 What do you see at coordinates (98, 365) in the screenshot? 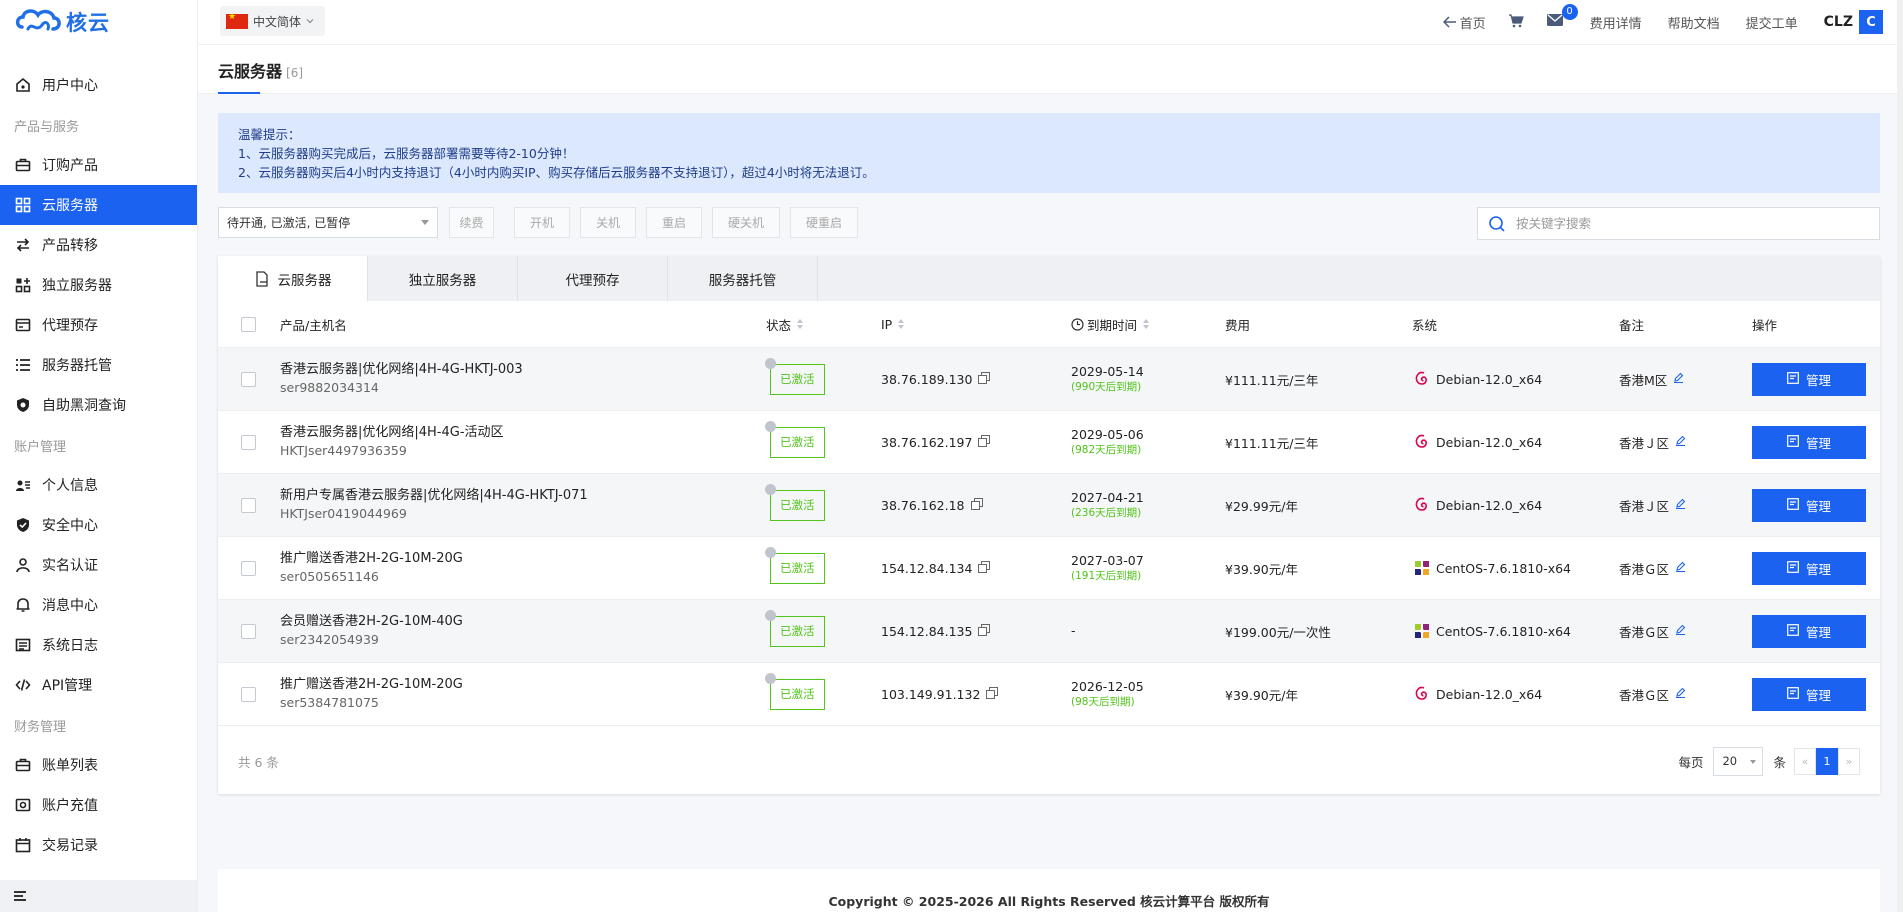
I see `sidebar-item: 服务器托管` at bounding box center [98, 365].